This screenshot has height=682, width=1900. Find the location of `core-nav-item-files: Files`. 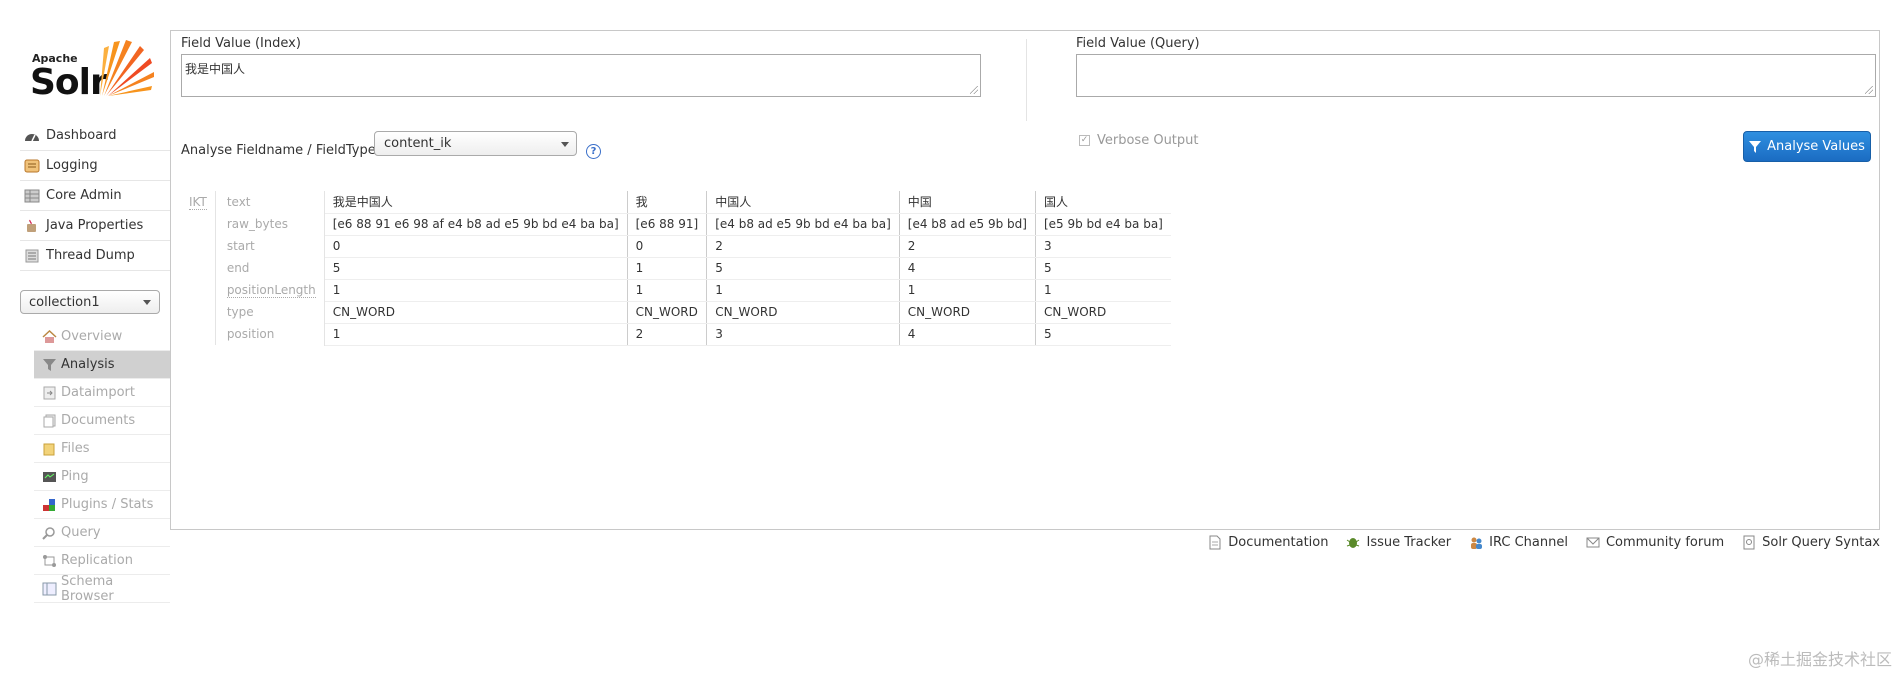

core-nav-item-files: Files is located at coordinates (102, 449).